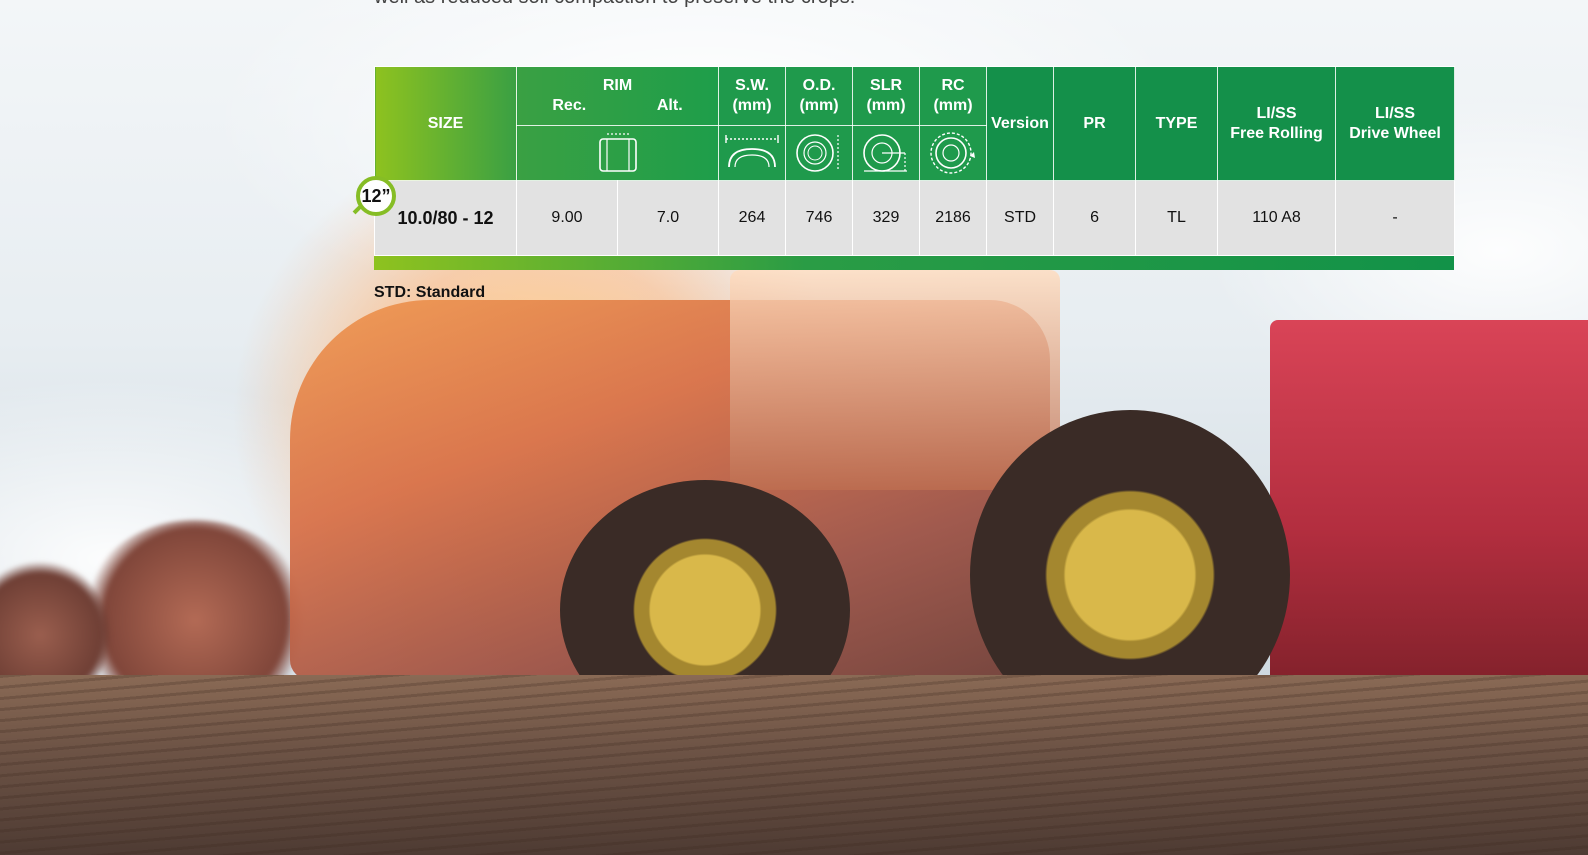 The height and width of the screenshot is (855, 1588). I want to click on header-rc-label: RC, so click(953, 85).